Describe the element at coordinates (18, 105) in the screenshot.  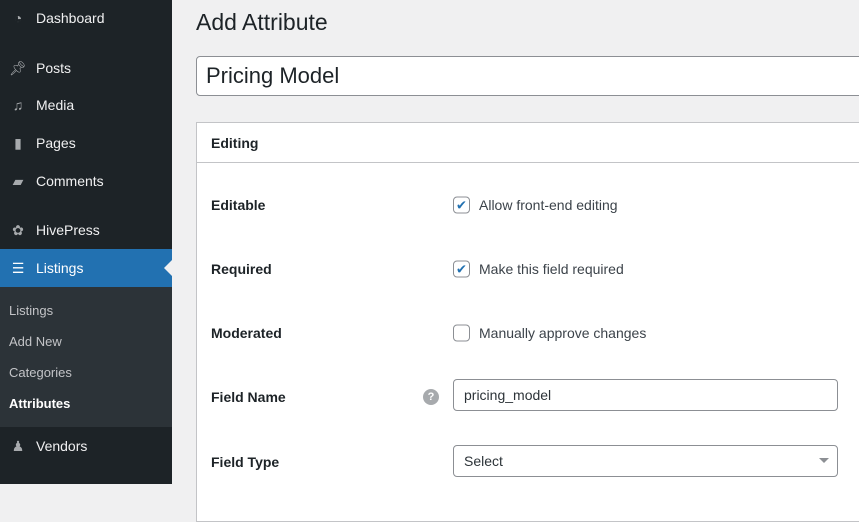
I see `media-icon: ♫` at that location.